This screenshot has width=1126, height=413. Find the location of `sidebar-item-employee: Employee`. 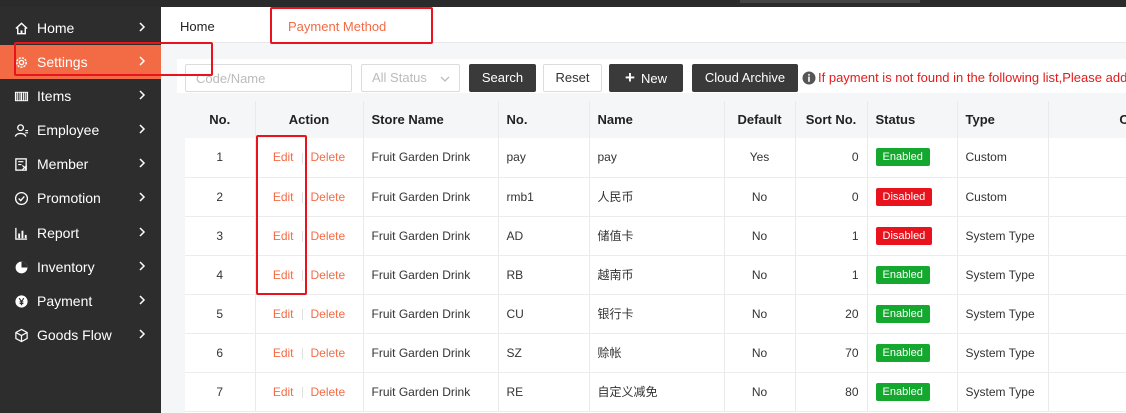

sidebar-item-employee: Employee is located at coordinates (80, 130).